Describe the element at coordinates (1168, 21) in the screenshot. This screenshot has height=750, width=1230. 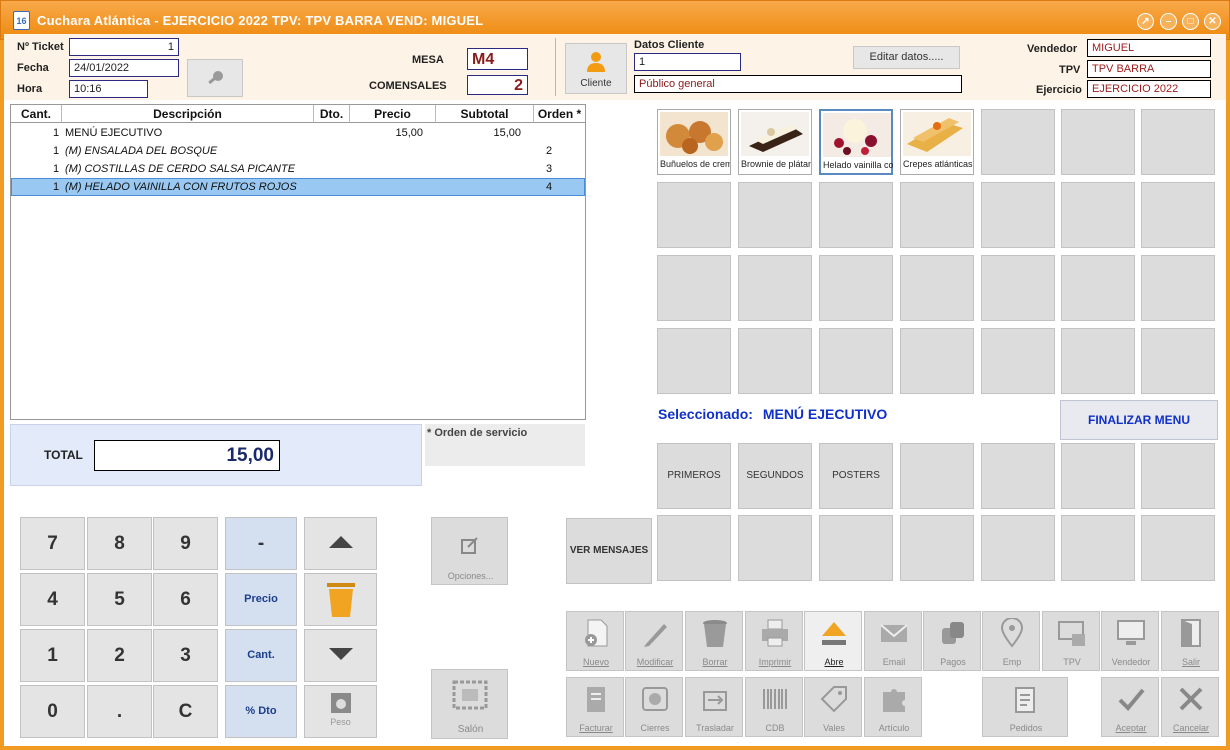
I see `minimize-icon: –` at that location.